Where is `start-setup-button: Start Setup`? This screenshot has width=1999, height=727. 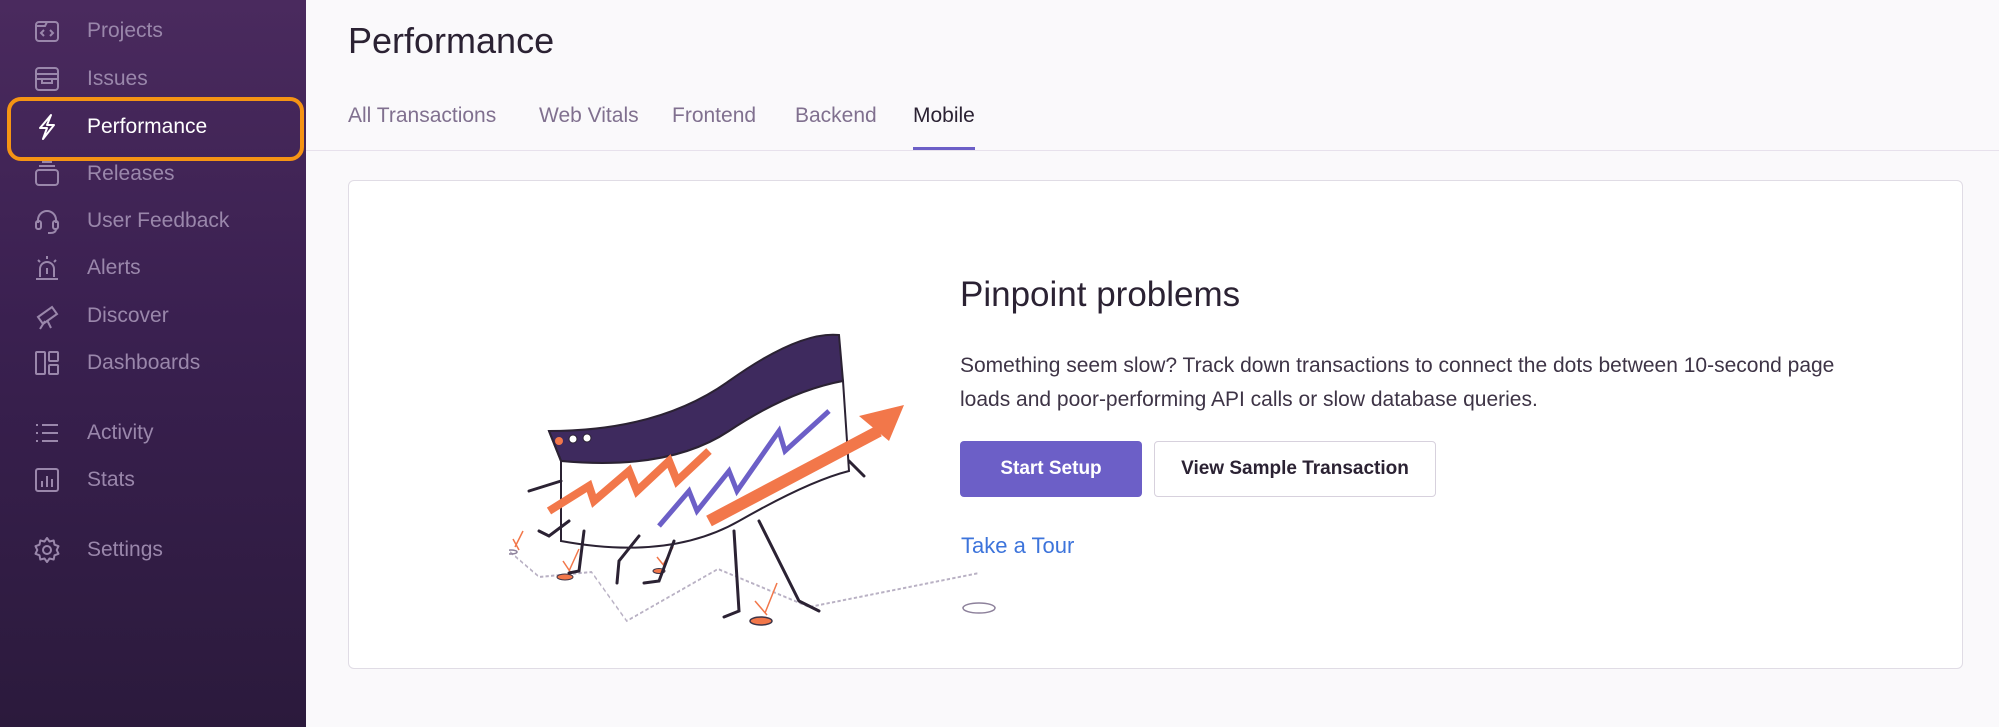
start-setup-button: Start Setup is located at coordinates (1051, 469).